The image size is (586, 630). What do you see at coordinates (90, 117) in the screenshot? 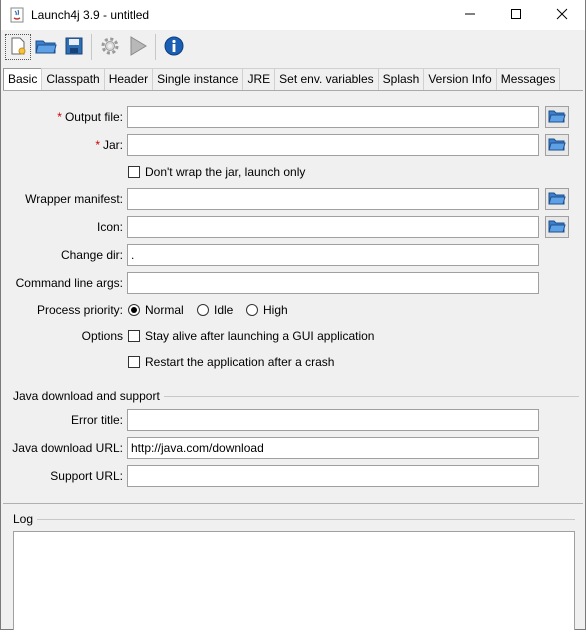
I see `output-file-label: * Output file:` at bounding box center [90, 117].